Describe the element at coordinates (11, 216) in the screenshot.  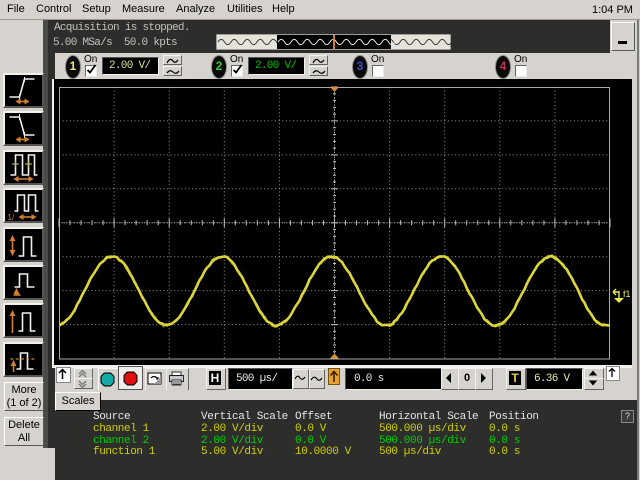
I see `svg-text: 1/` at that location.